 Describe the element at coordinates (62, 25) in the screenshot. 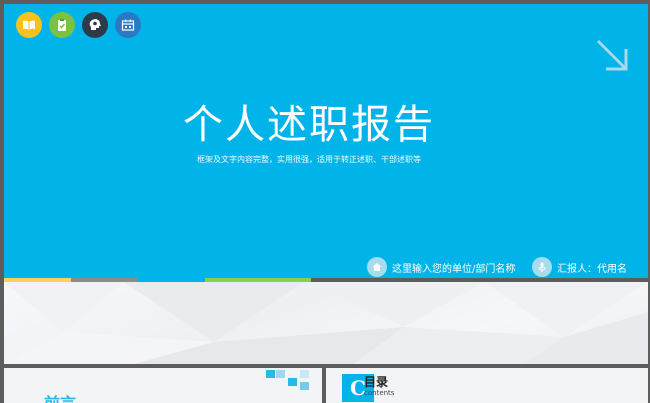

I see `clipboard-check-icon` at that location.